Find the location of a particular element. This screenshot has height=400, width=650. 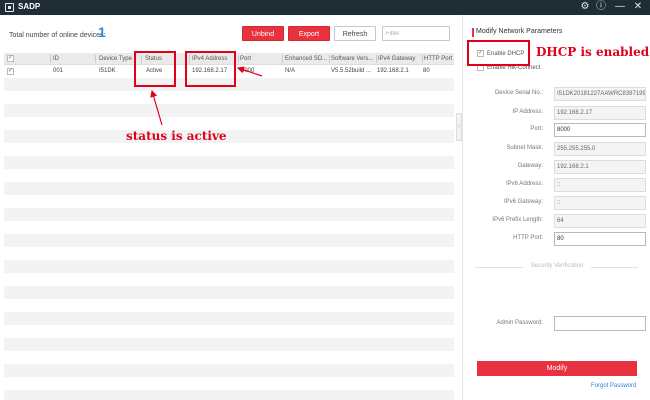

panel-title: Modify Network Parameters is located at coordinates (519, 31).